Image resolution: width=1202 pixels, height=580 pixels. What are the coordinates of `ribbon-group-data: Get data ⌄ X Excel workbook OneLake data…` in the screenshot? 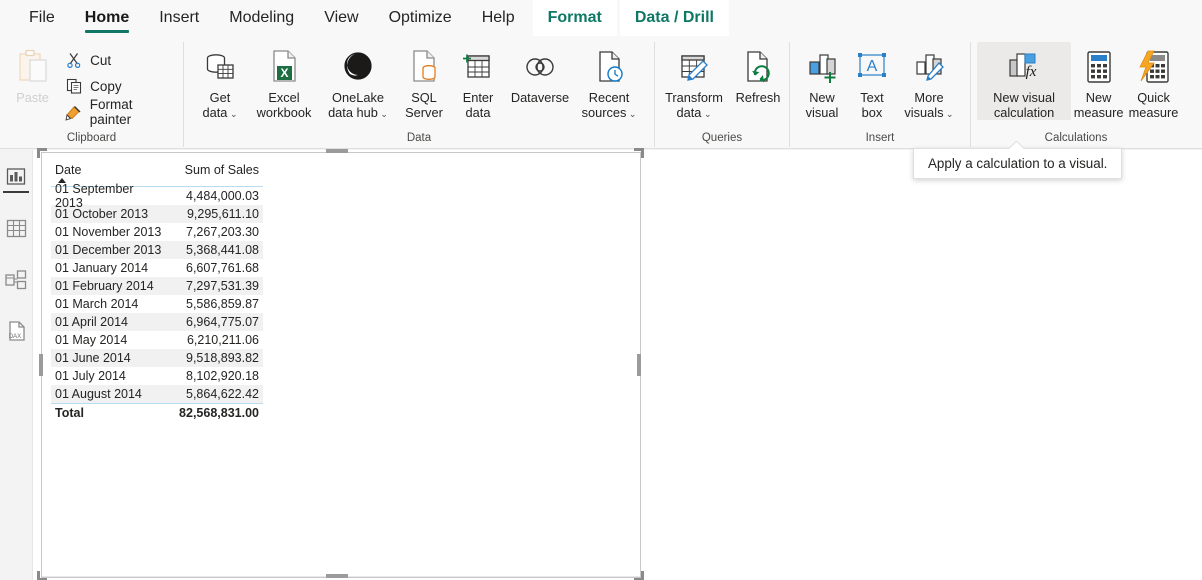 It's located at (419, 92).